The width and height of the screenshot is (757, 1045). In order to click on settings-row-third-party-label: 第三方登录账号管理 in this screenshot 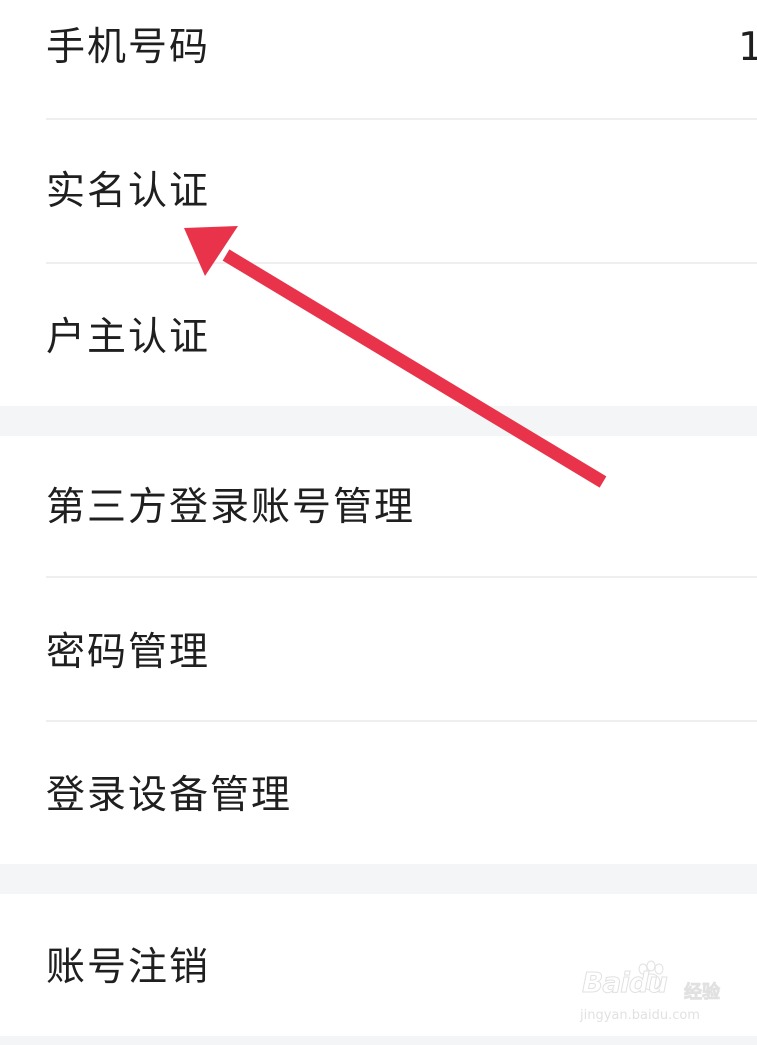, I will do `click(231, 507)`.